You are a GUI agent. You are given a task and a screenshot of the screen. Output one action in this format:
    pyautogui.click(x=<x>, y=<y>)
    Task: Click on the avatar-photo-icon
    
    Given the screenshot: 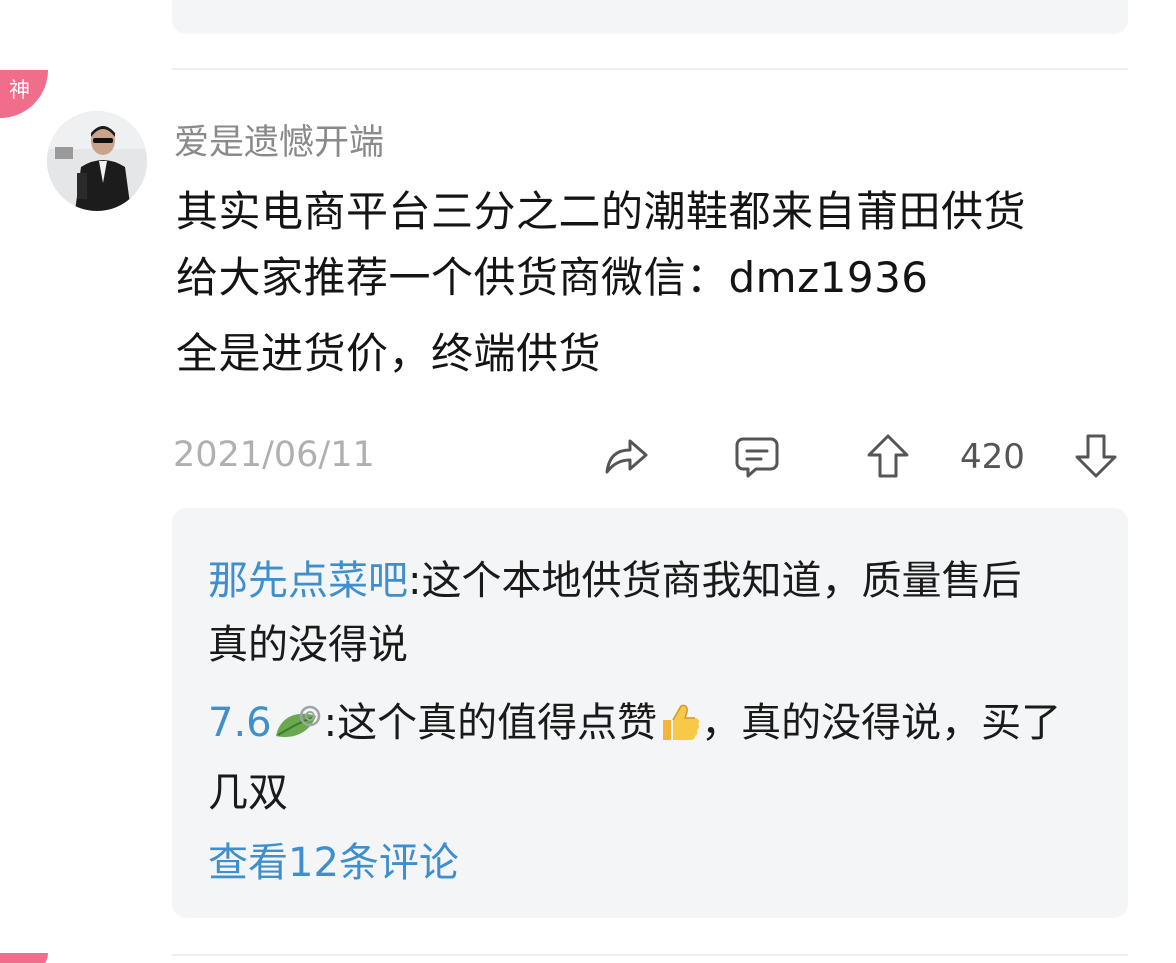 What is the action you would take?
    pyautogui.click(x=97, y=161)
    